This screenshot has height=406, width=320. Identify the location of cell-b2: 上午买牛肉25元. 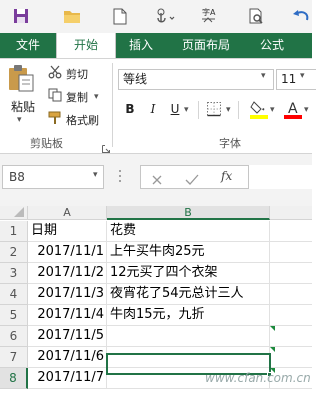
(188, 252).